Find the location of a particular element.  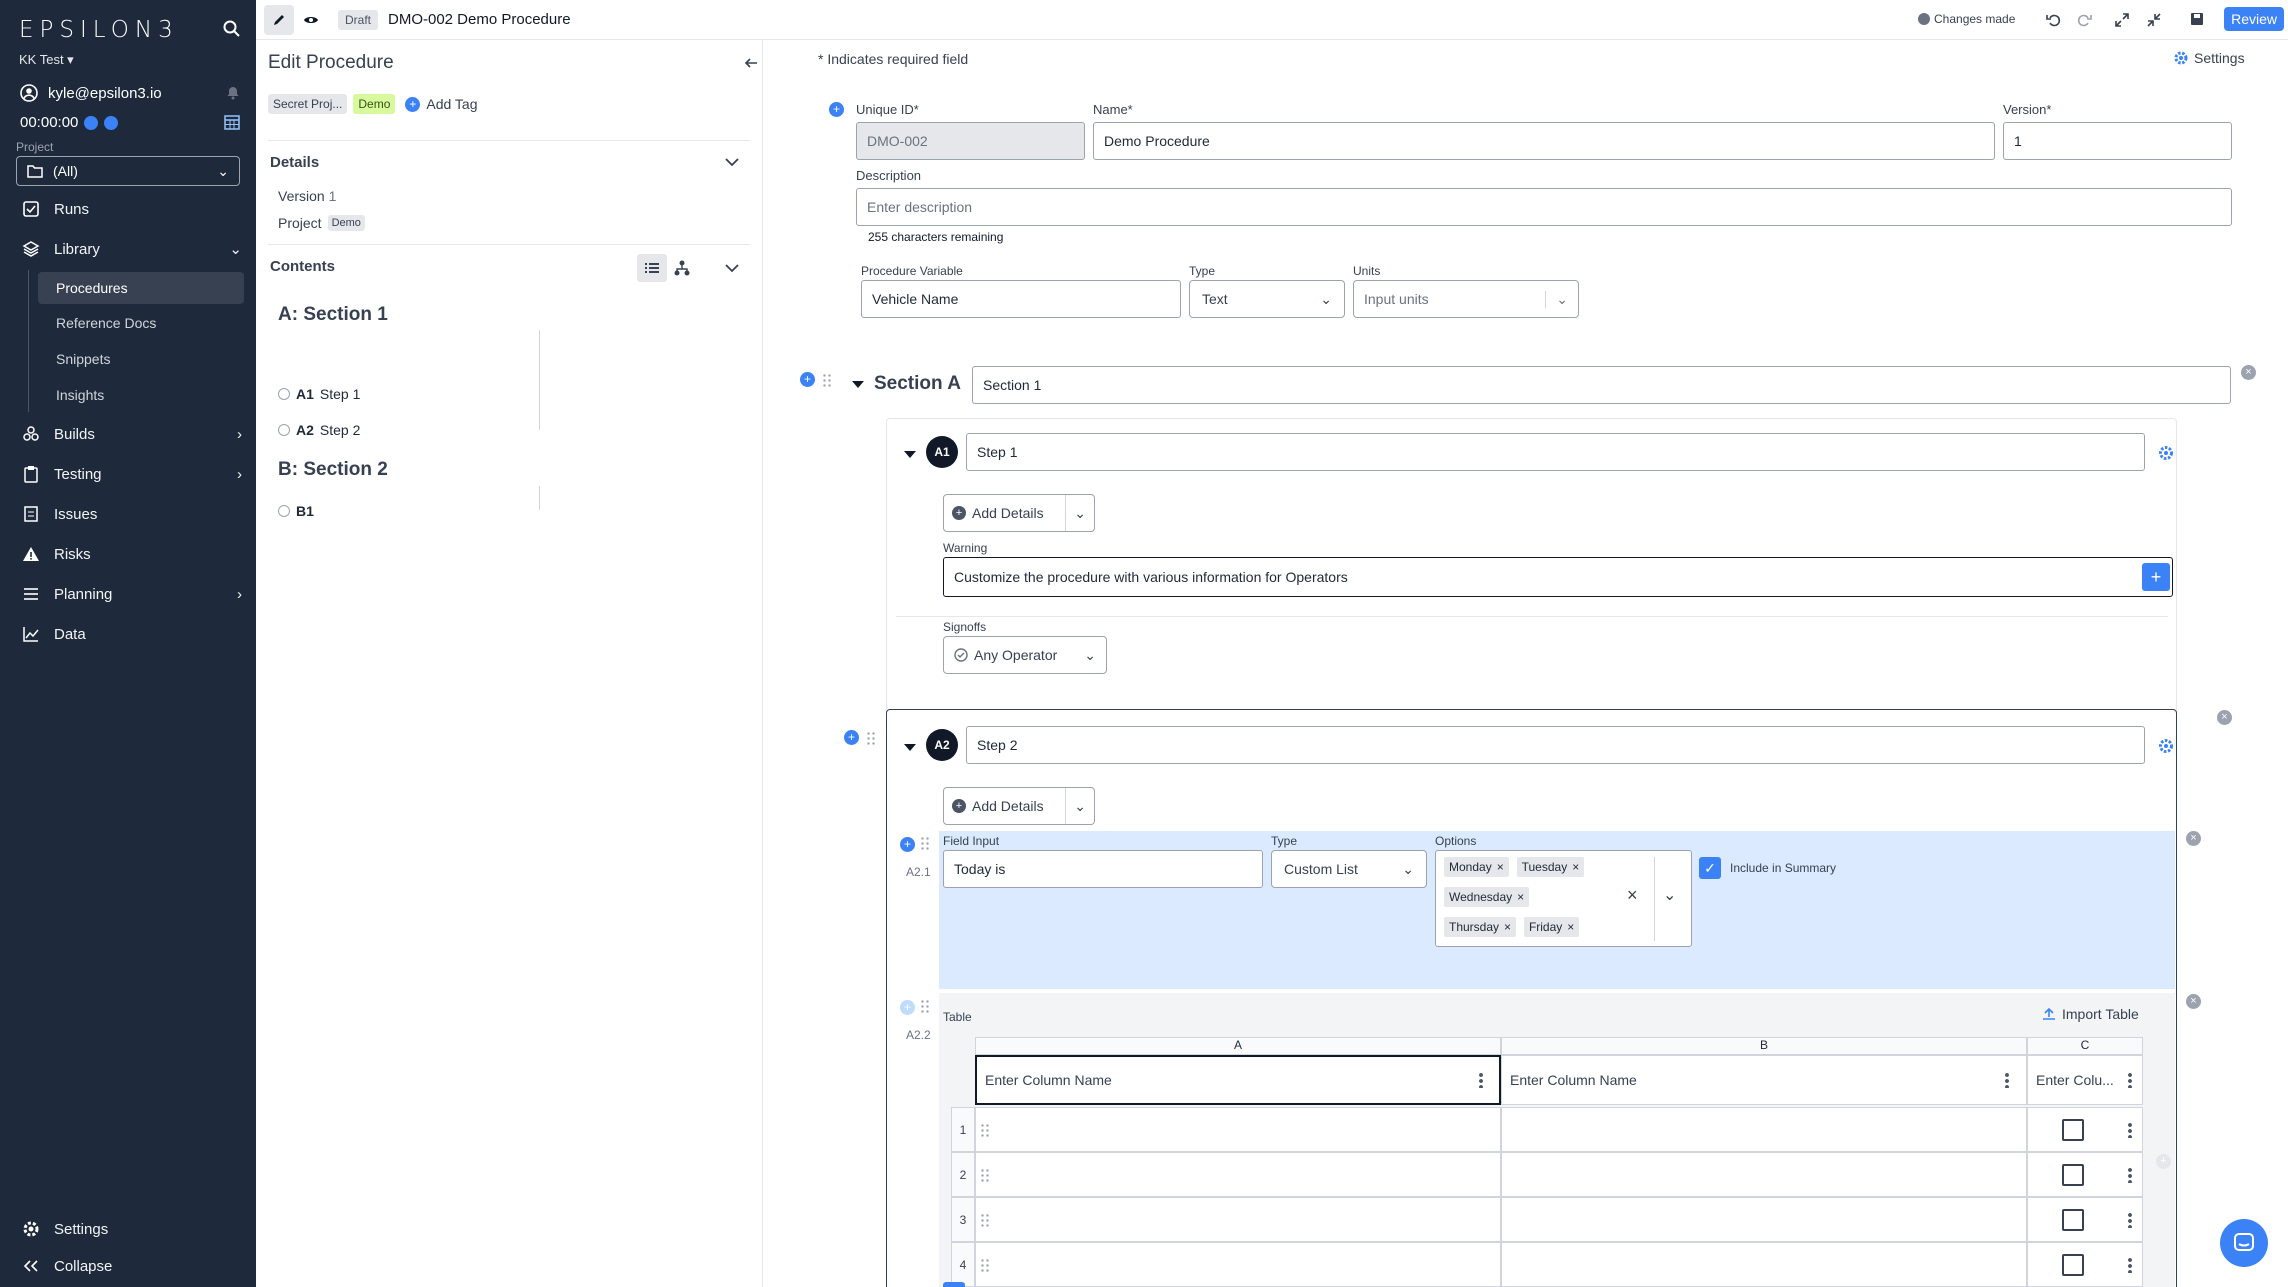

proc-var-field: Vehicle Name is located at coordinates (1021, 299).